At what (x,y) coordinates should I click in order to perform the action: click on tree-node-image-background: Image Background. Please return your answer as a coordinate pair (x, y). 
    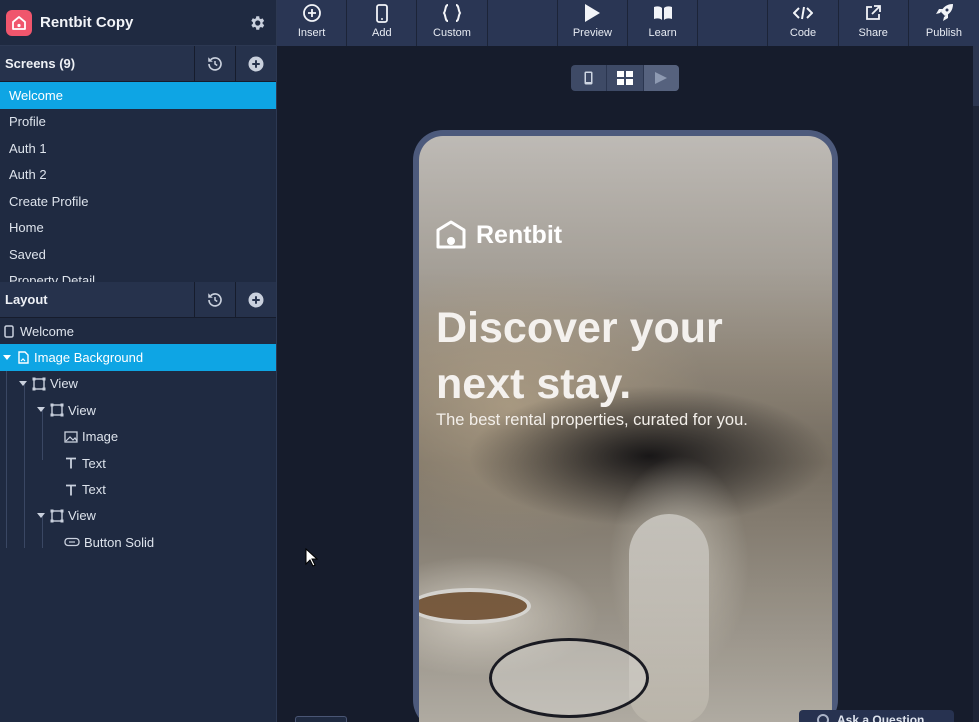
    Looking at the image, I should click on (138, 357).